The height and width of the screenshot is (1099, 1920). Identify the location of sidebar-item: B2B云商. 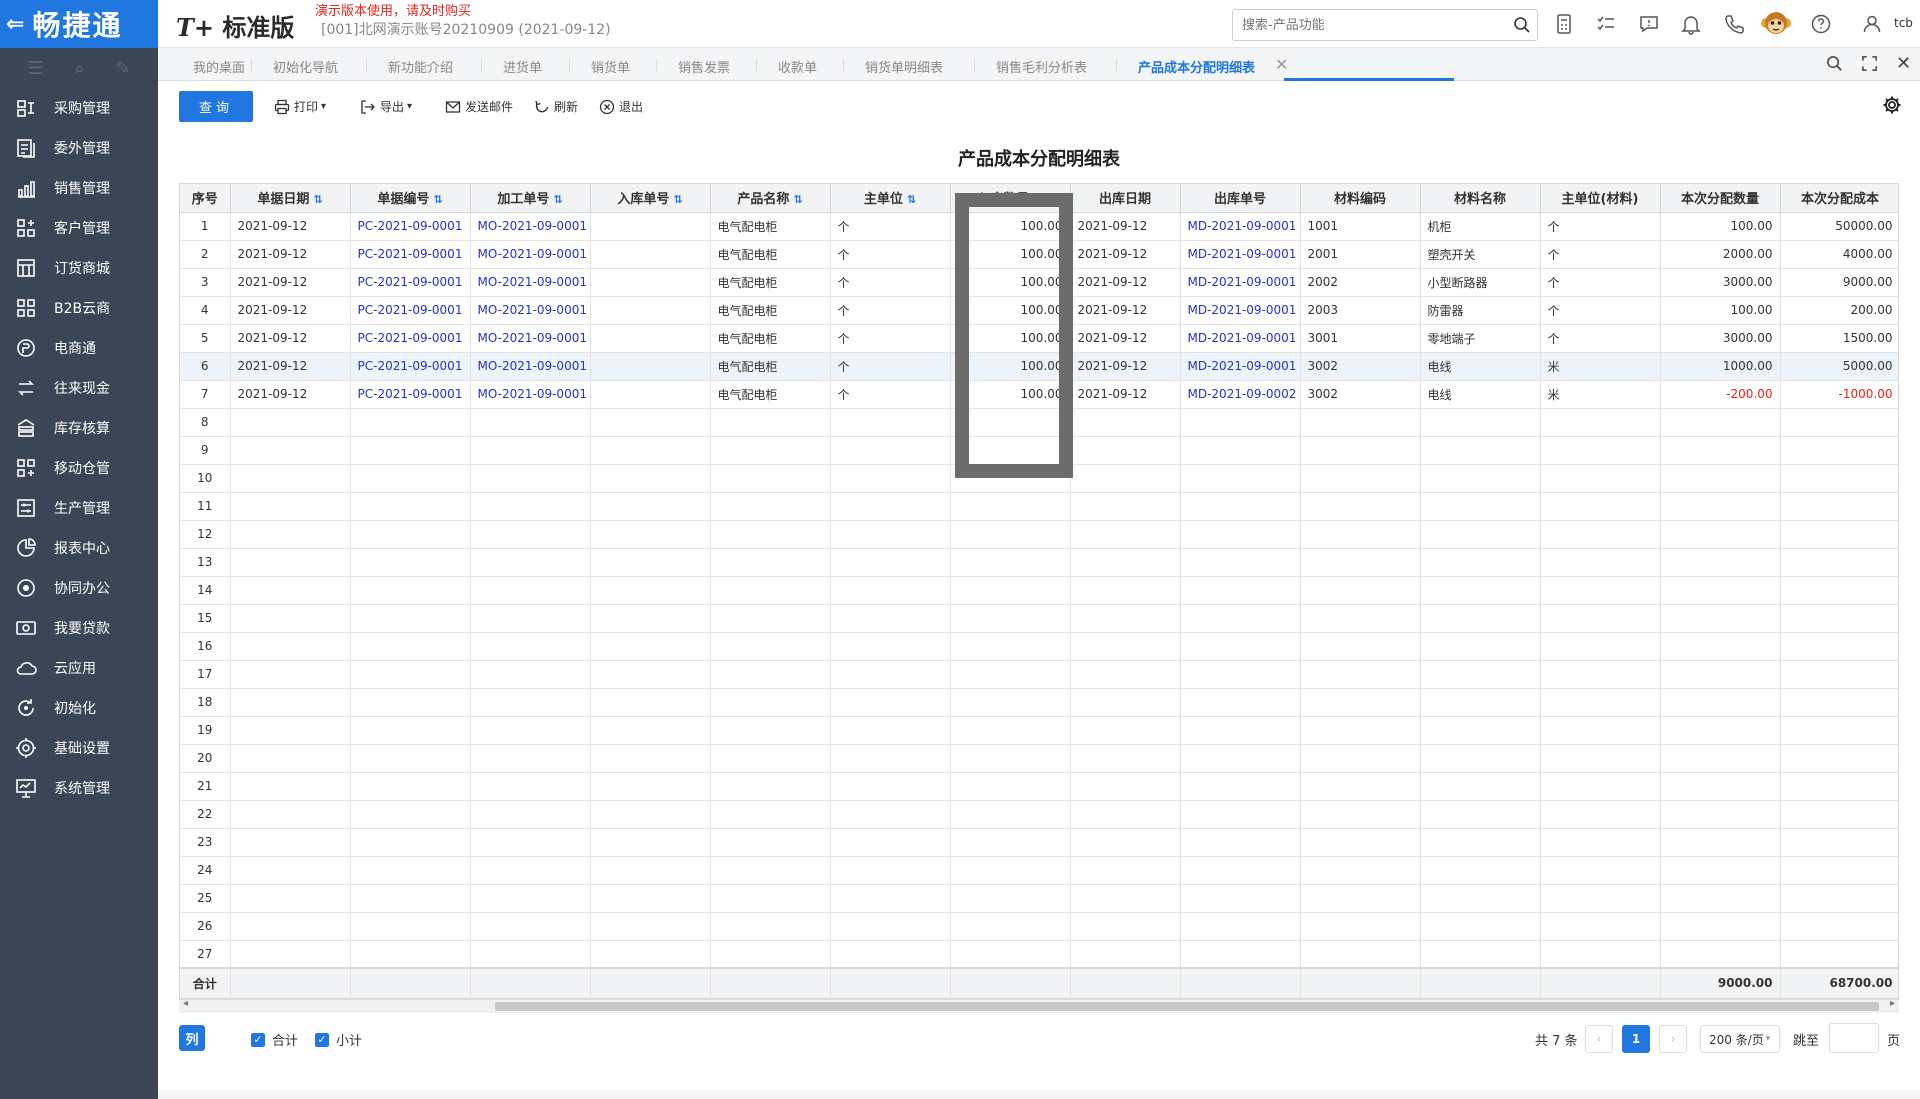
(79, 308).